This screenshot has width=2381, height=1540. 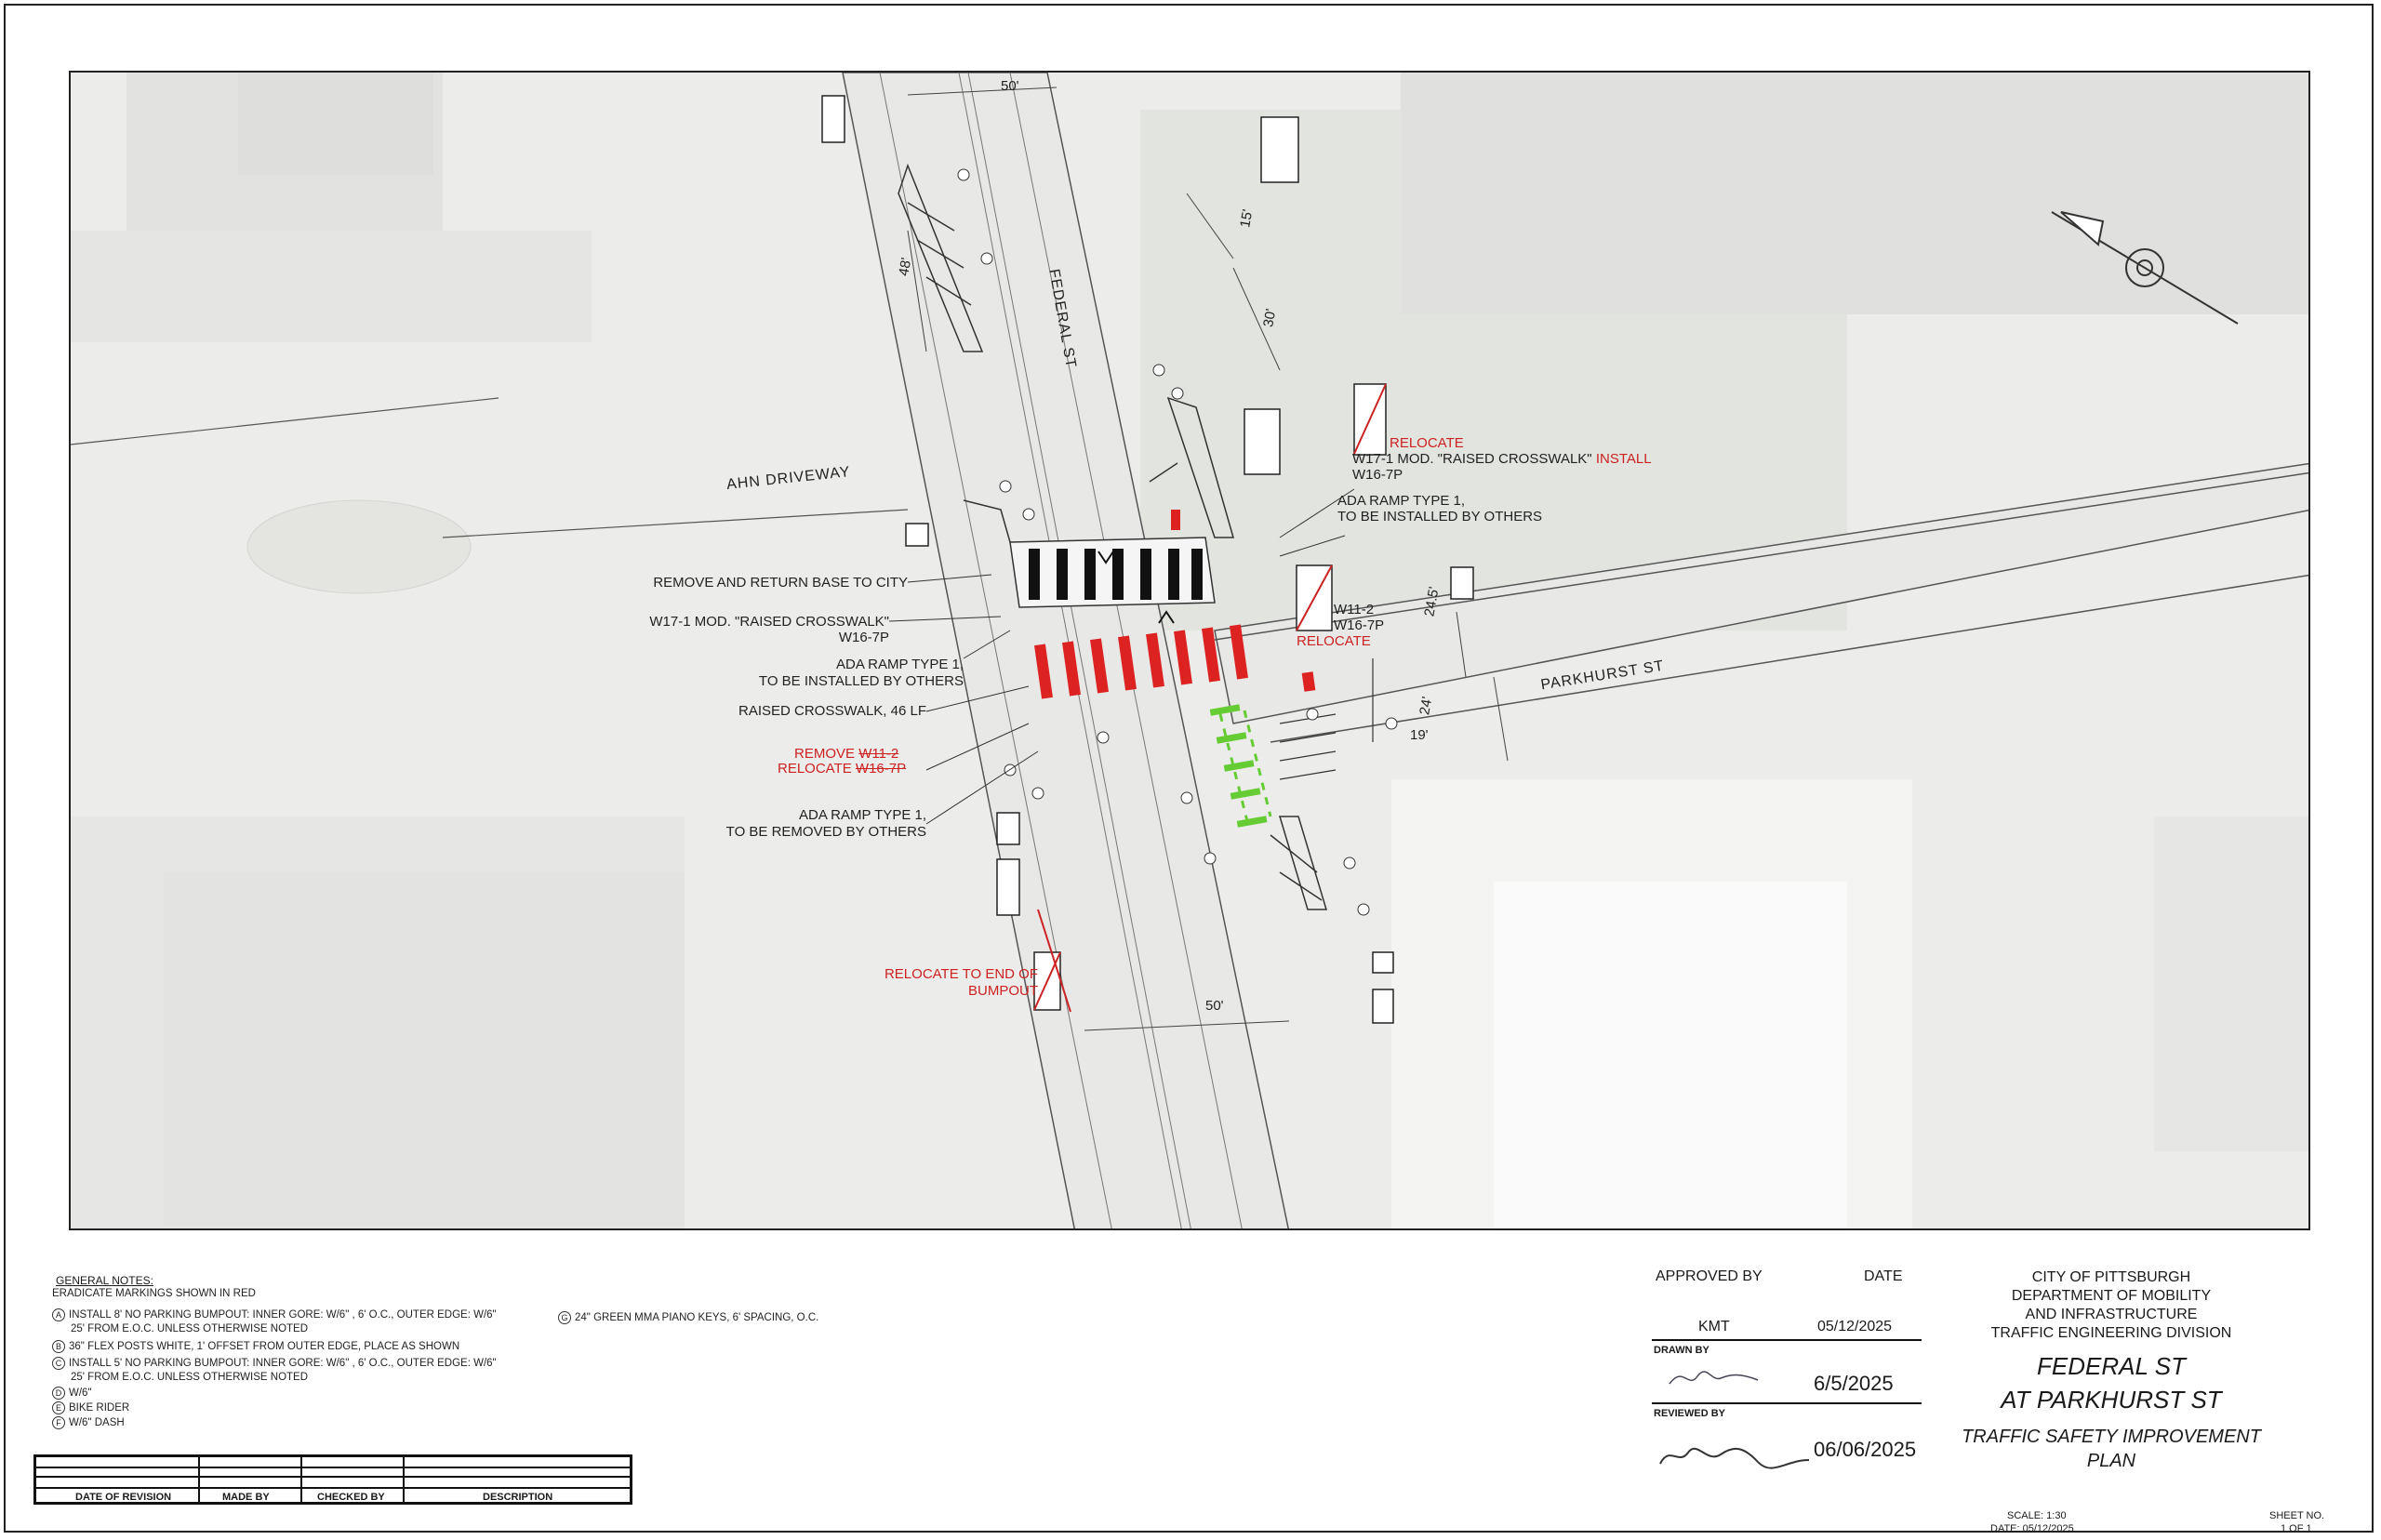 I want to click on note-0: ERADICATE MARKINGS SHOWN IN RED, so click(x=154, y=1293).